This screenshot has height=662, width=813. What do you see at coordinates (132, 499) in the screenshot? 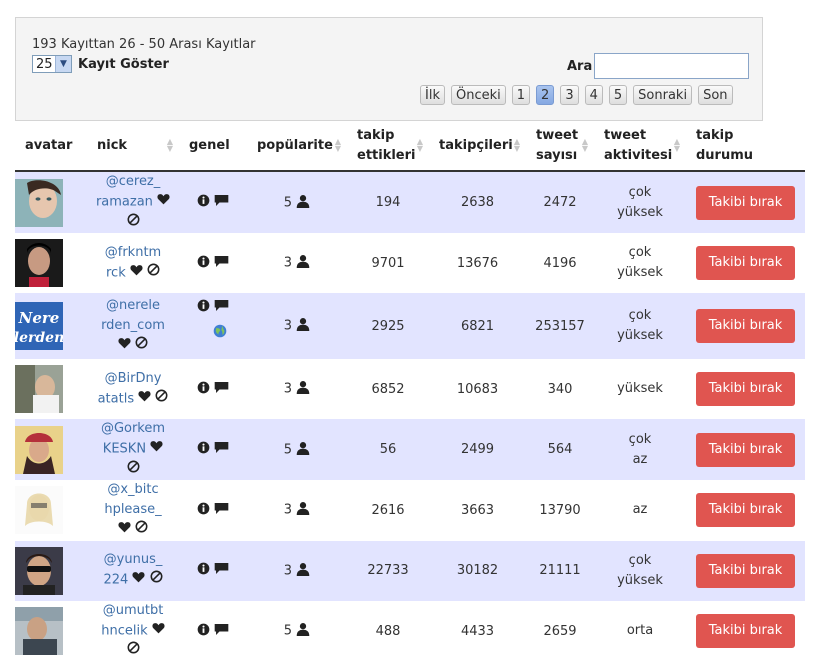
I see `nick-link: @x_bitc hplease_` at bounding box center [132, 499].